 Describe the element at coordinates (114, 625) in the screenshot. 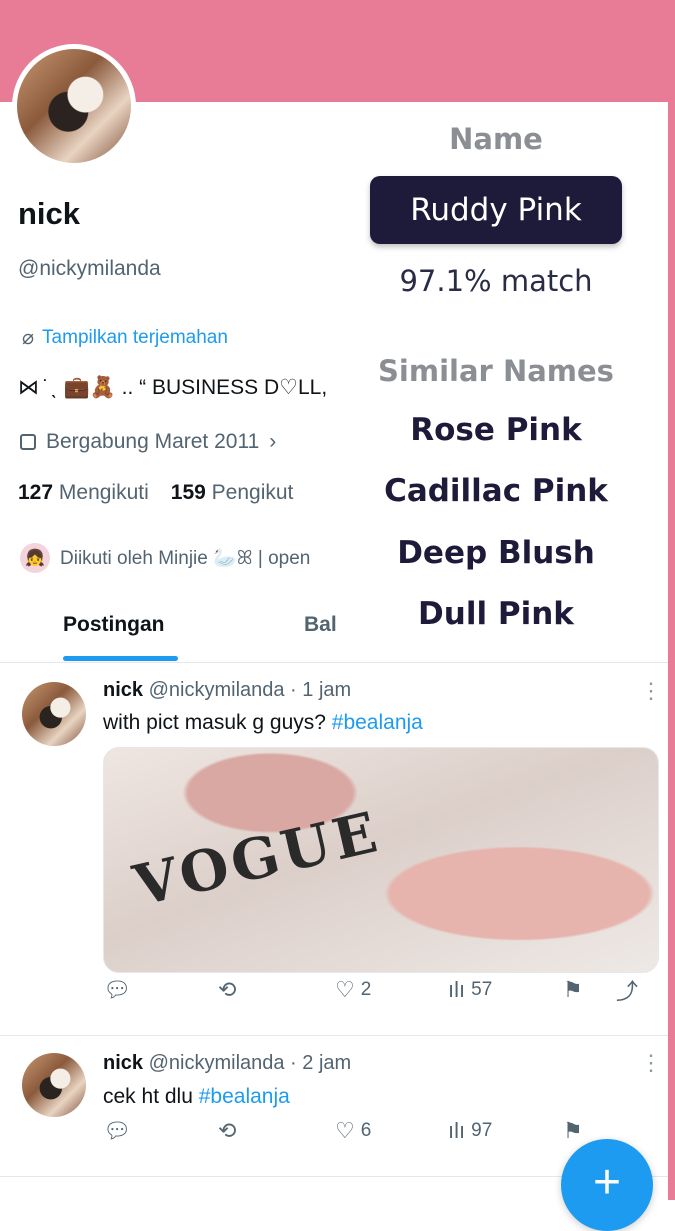

I see `tab-postingan: Postingan` at that location.